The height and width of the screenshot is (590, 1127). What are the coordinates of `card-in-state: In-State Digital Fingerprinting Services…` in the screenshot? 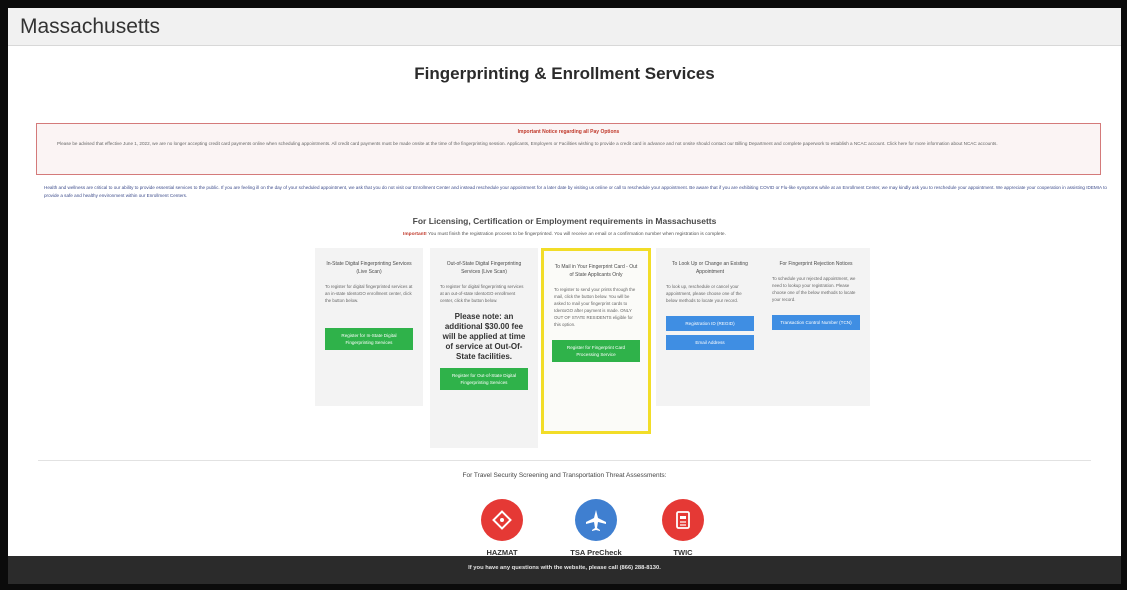 It's located at (369, 327).